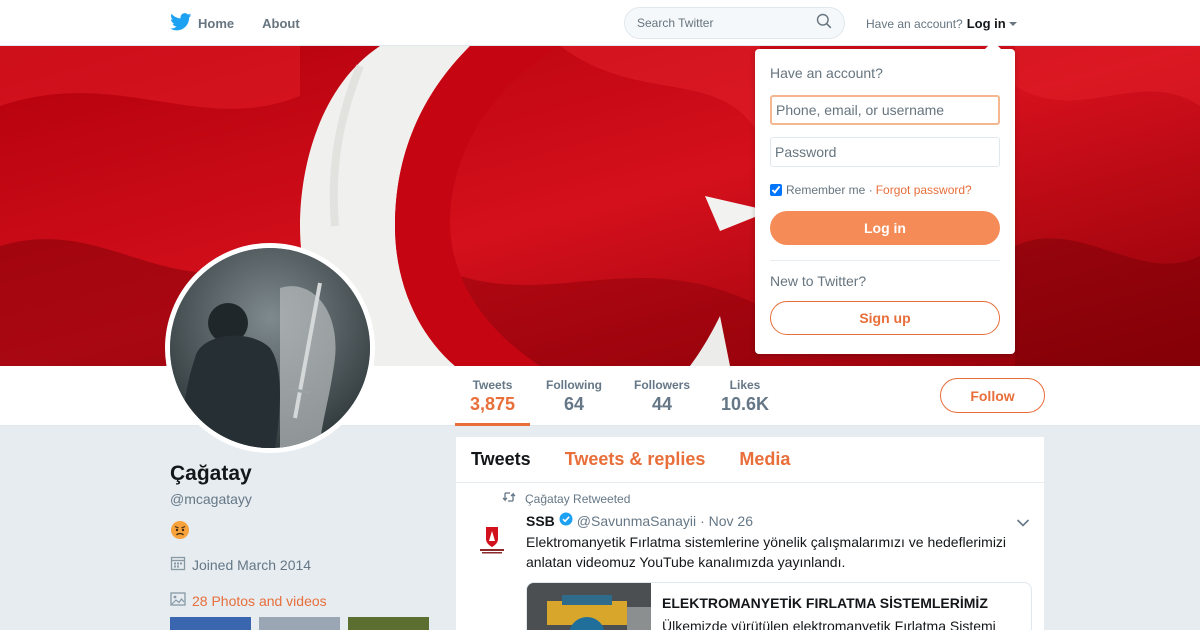 This screenshot has width=1200, height=630. What do you see at coordinates (661, 385) in the screenshot?
I see `stat-label: Followers` at bounding box center [661, 385].